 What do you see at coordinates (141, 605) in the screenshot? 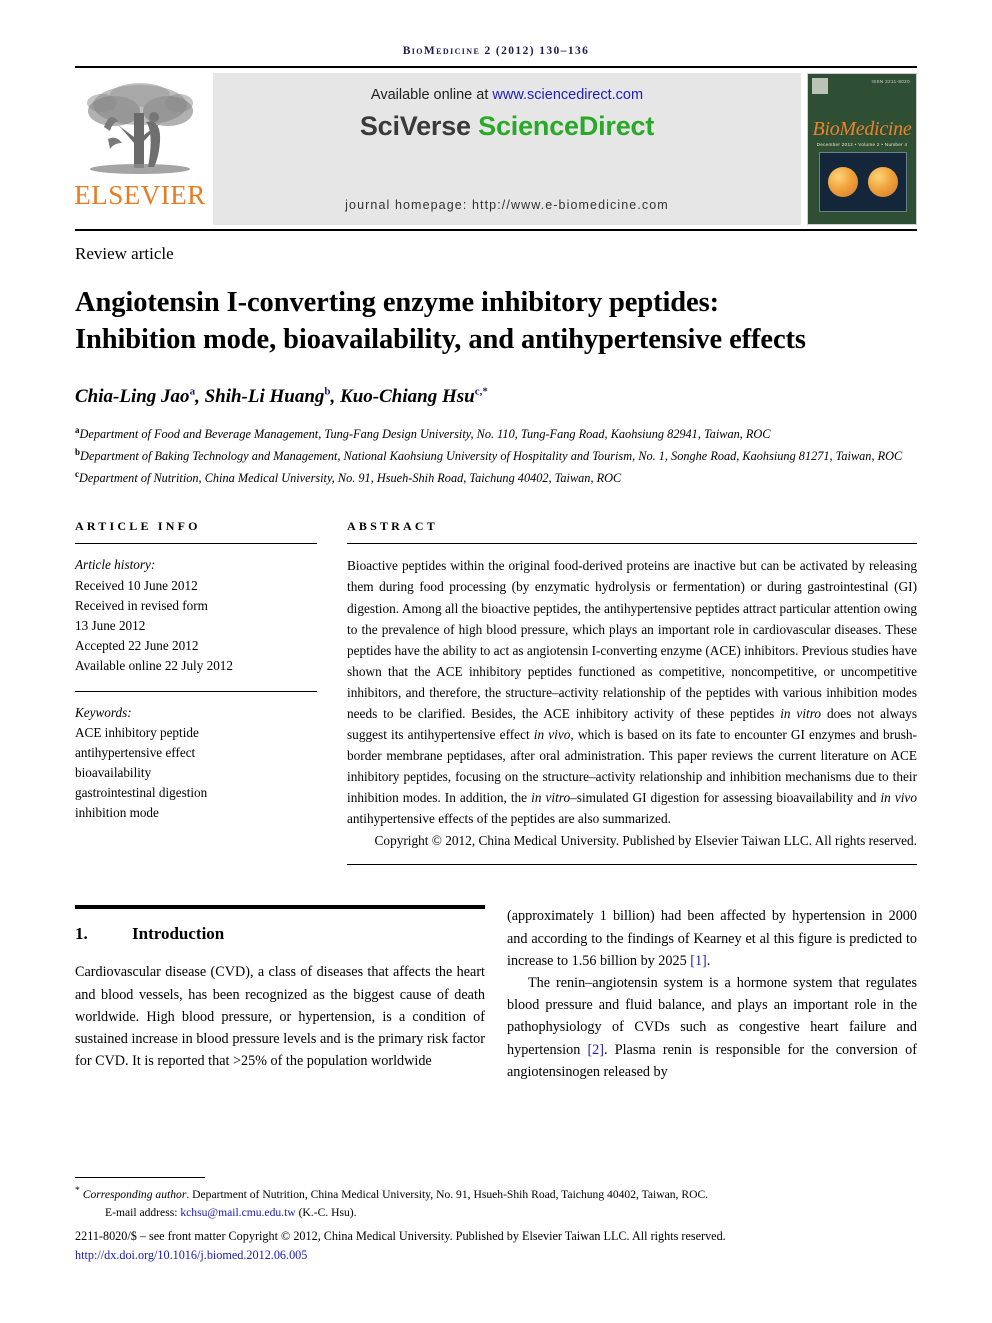
I see `history-item: Received in revised form` at bounding box center [141, 605].